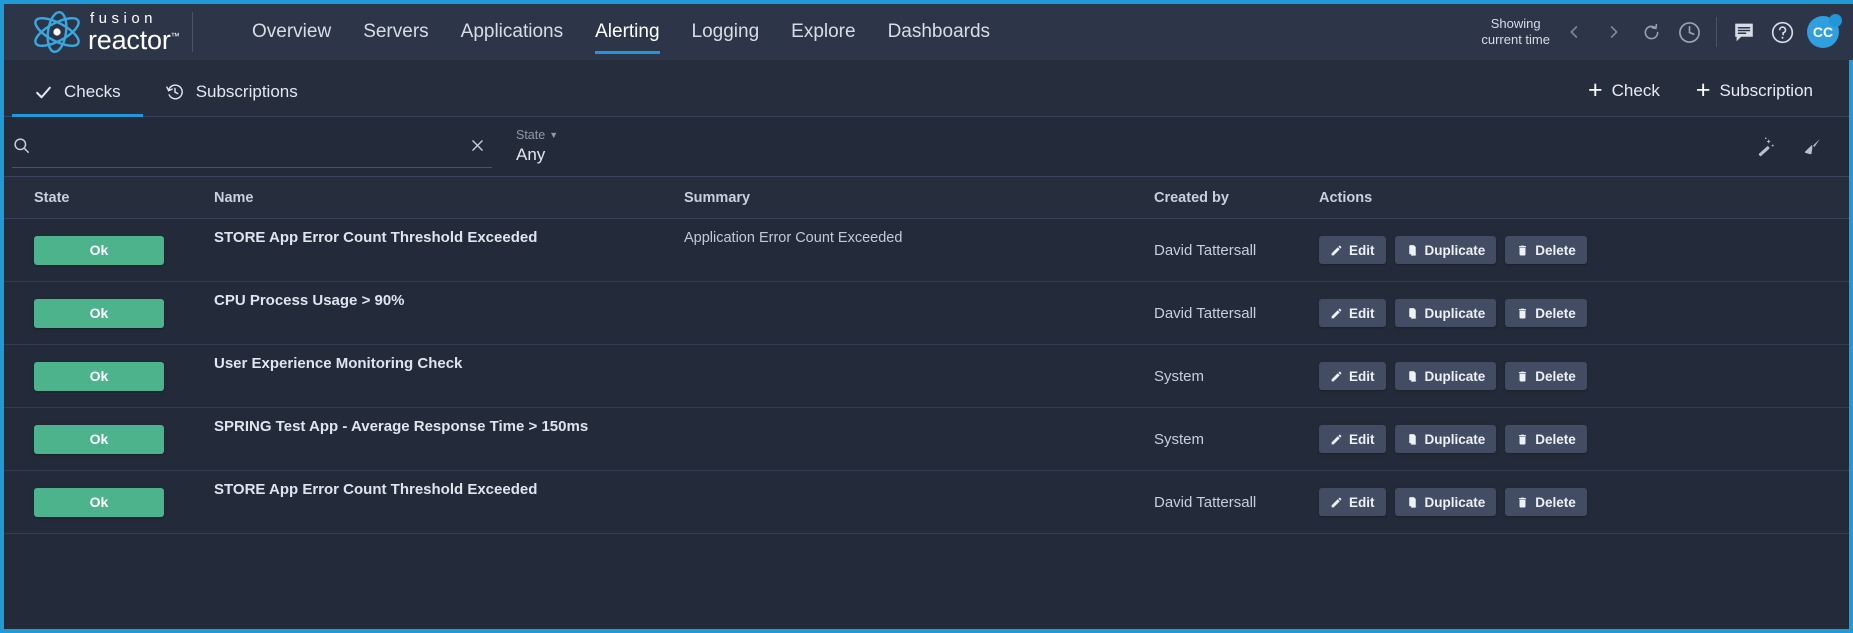 This screenshot has height=633, width=1853. I want to click on chevron-right-icon, so click(1613, 32).